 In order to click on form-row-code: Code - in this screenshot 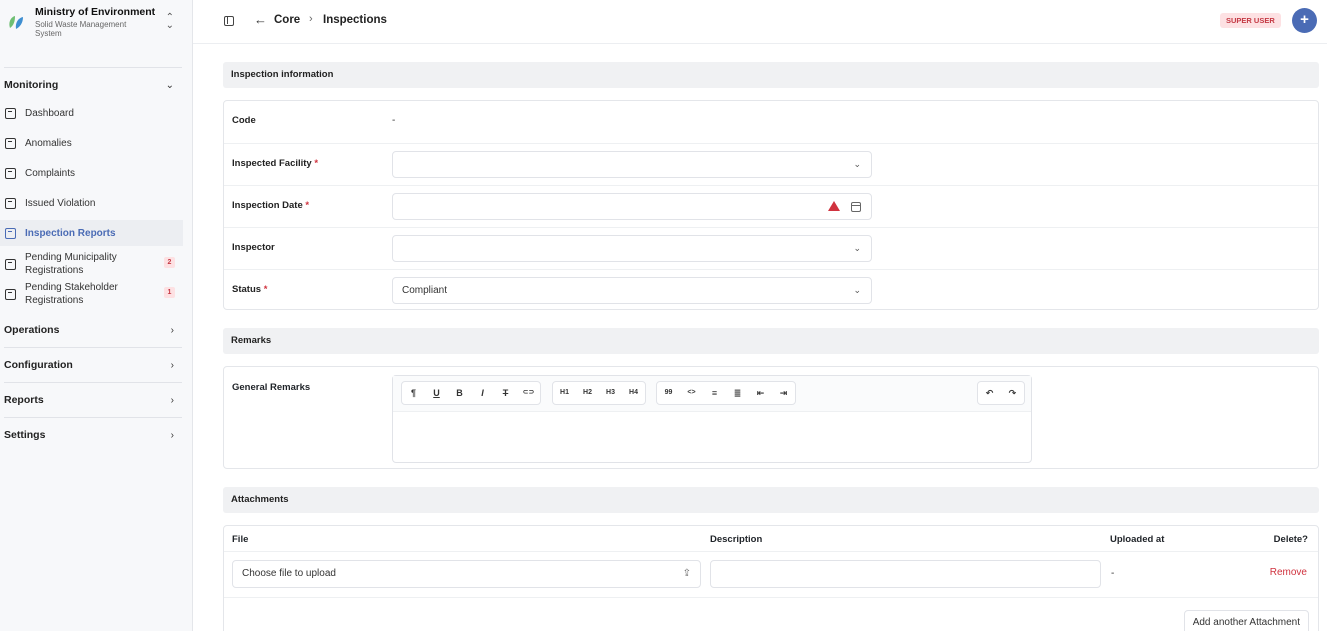, I will do `click(771, 122)`.